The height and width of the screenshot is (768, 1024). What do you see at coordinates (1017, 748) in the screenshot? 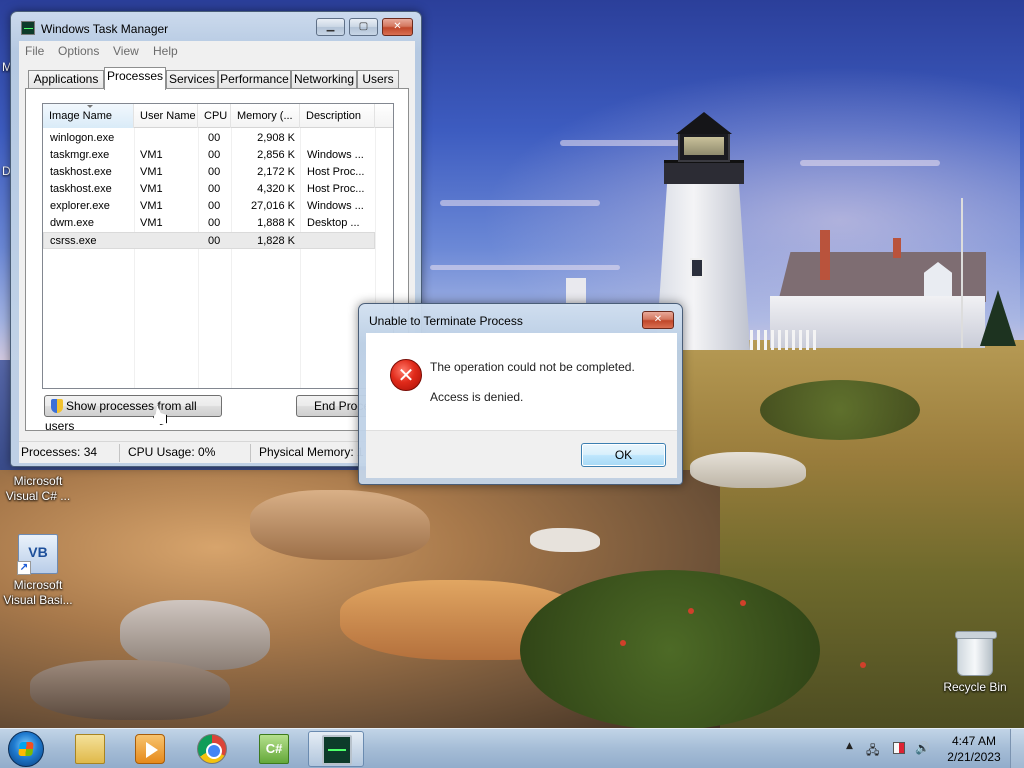
I see `show-desktop-button` at bounding box center [1017, 748].